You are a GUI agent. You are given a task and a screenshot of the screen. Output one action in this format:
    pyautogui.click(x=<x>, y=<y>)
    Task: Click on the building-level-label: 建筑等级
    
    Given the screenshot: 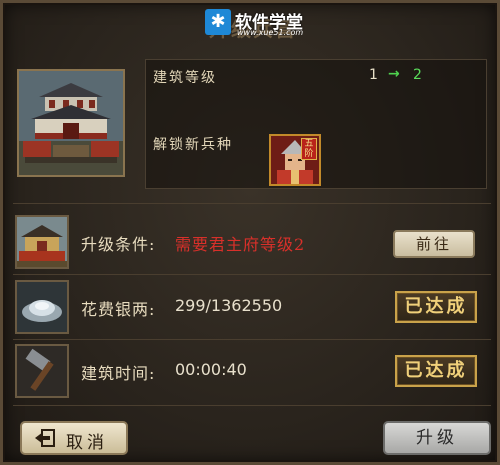 What is the action you would take?
    pyautogui.click(x=185, y=78)
    